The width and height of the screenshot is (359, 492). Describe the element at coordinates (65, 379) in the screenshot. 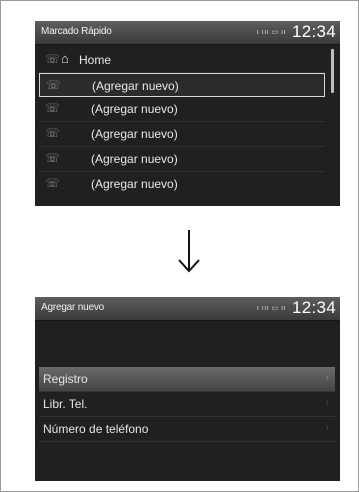

I see `option-label: Registro` at that location.